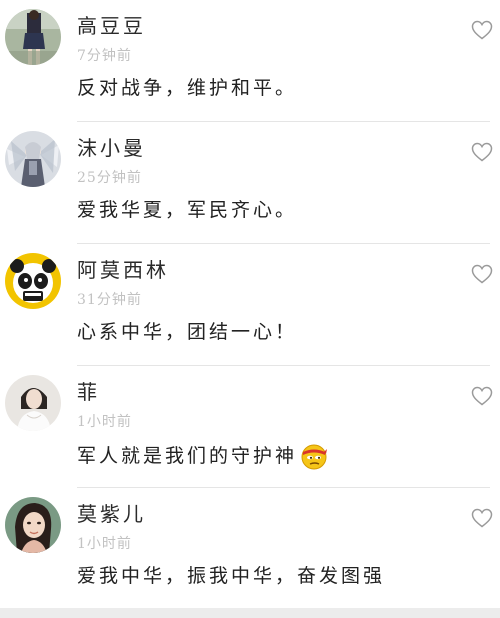  I want to click on comment-text-content: 反对战争，维护和平。, so click(187, 88).